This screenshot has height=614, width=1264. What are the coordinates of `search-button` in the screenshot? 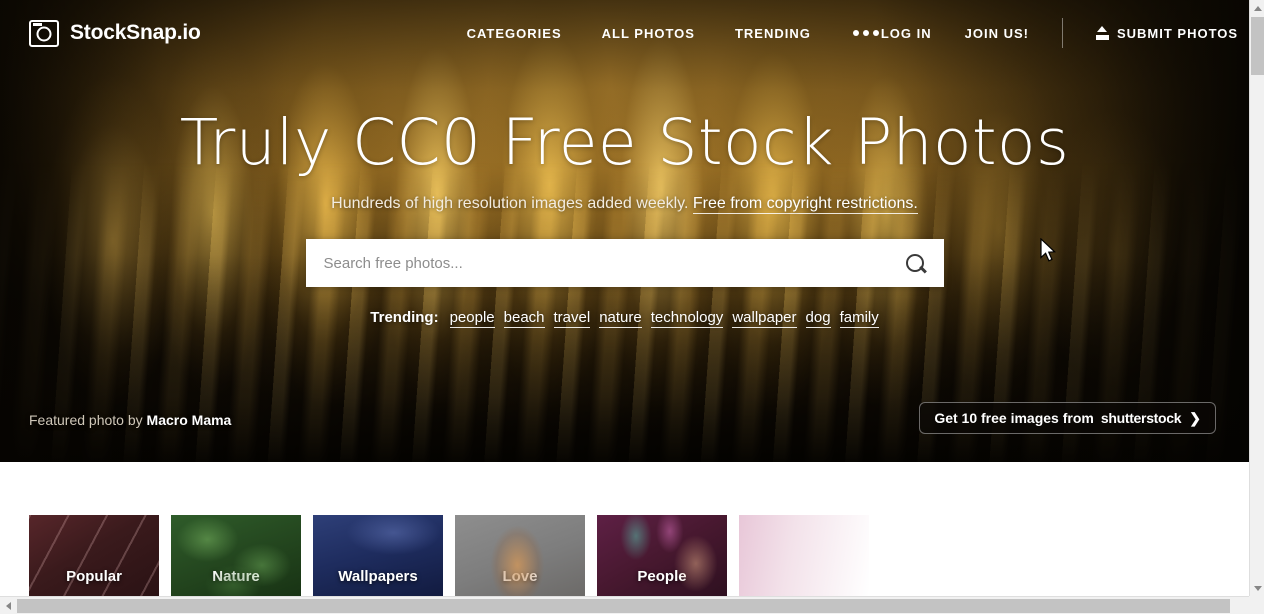 It's located at (916, 263).